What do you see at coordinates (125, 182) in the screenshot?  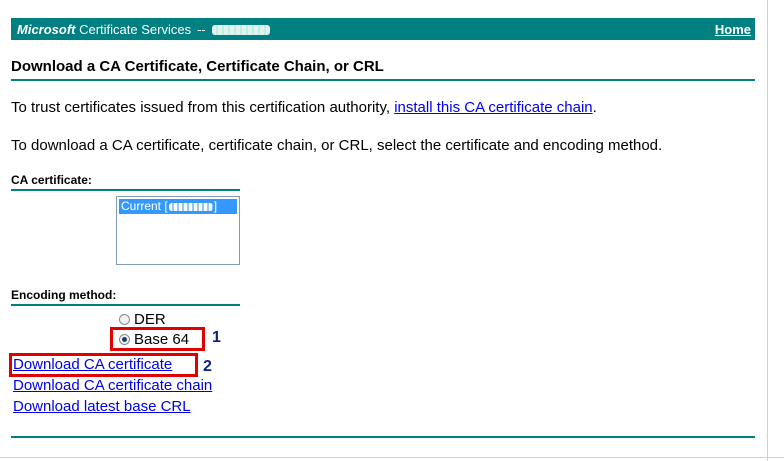 I see `ca-certificate-label: CA certificate:` at bounding box center [125, 182].